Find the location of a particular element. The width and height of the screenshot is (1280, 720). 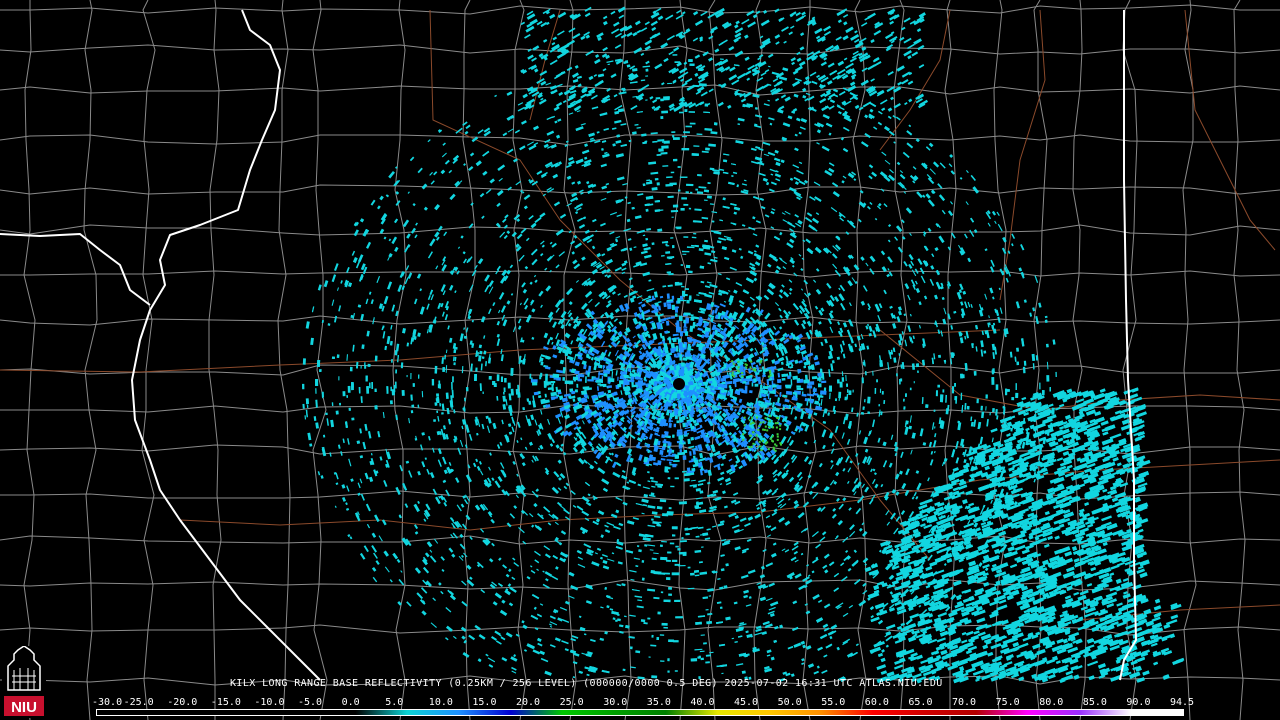

scale-label: 80.0 is located at coordinates (1051, 702).